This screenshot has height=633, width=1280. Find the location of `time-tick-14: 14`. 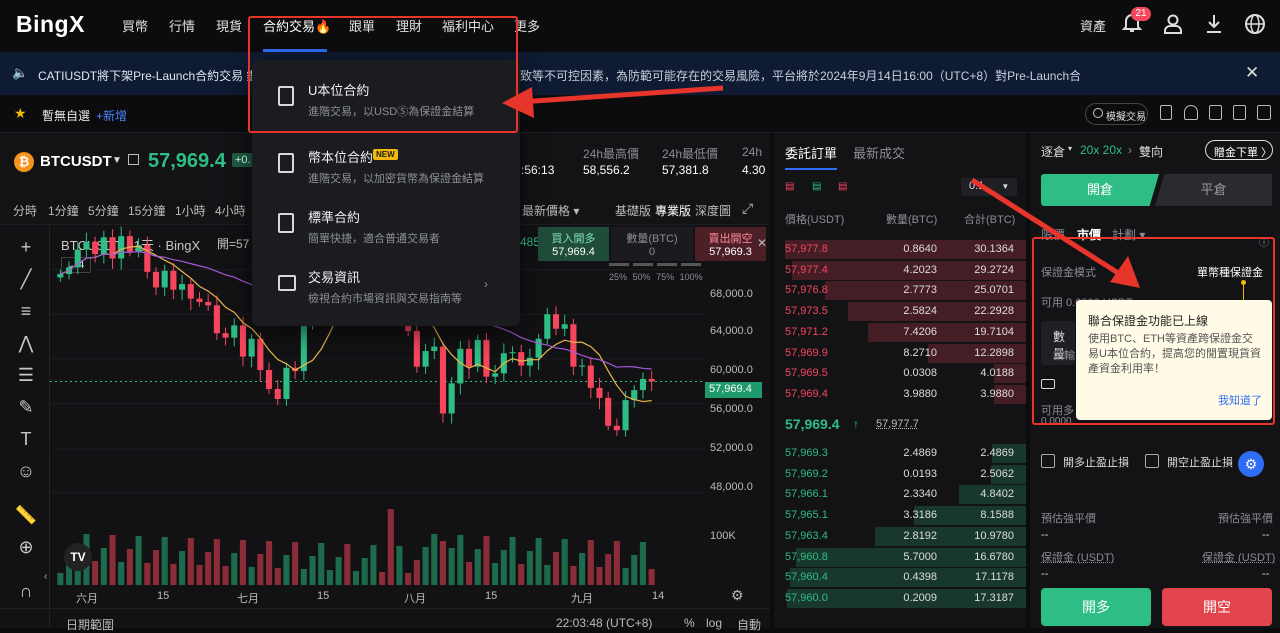

time-tick-14: 14 is located at coordinates (658, 596).